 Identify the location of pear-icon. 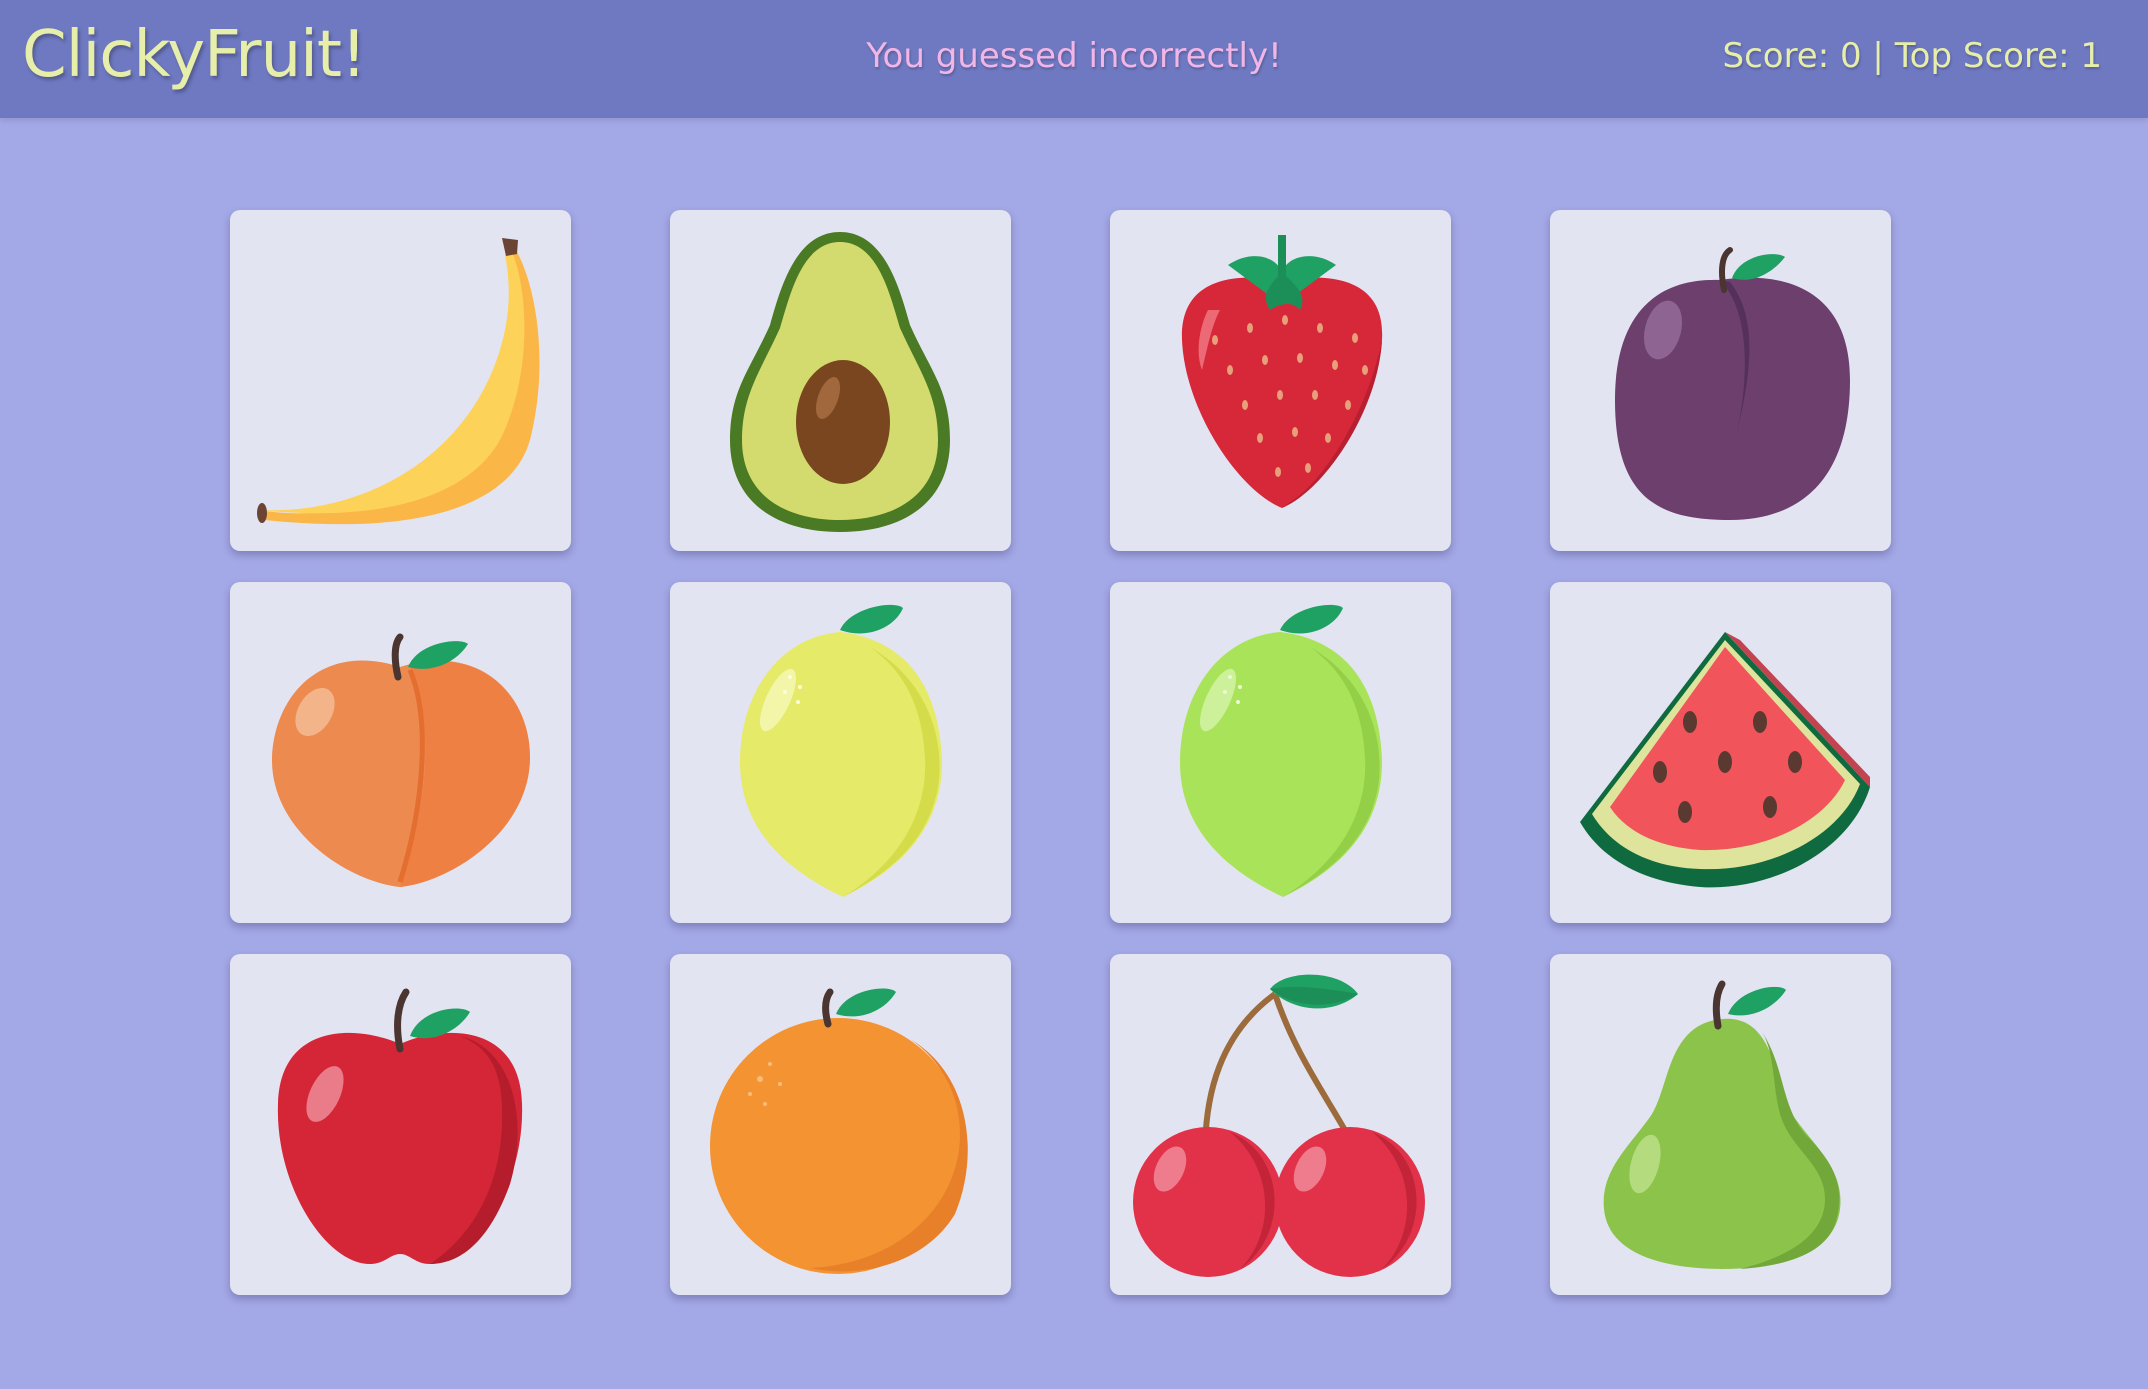
(1722, 1124).